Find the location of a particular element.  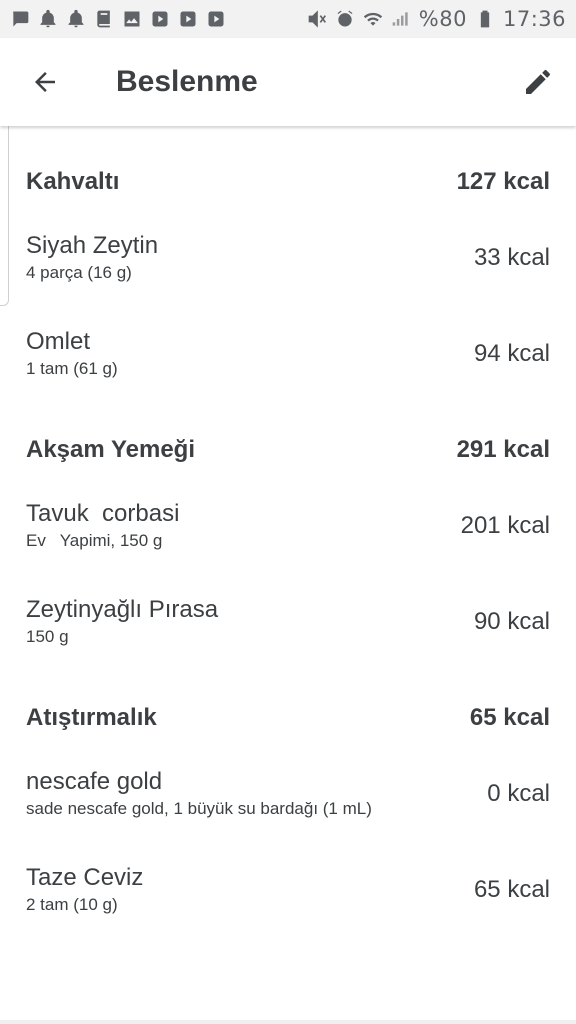

food-portion: 1 tam (61 g) is located at coordinates (72, 368).